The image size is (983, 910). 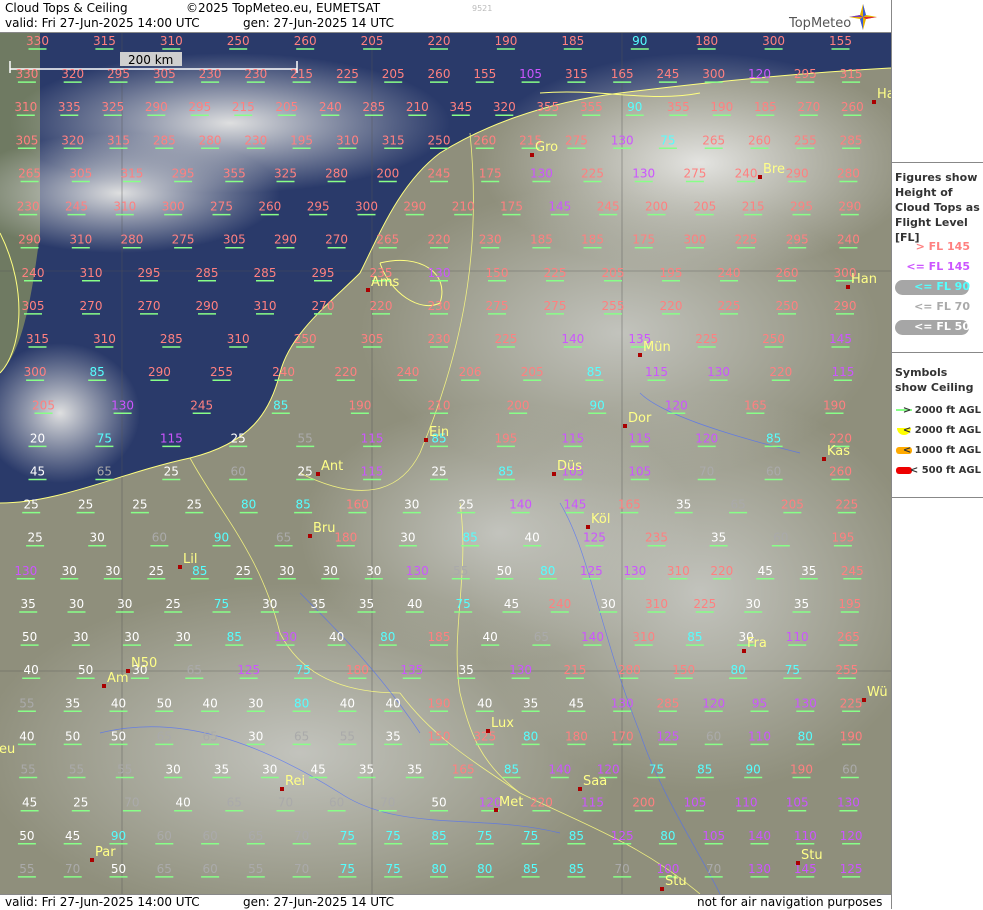 I want to click on flight-level-value: 60, so click(x=159, y=538).